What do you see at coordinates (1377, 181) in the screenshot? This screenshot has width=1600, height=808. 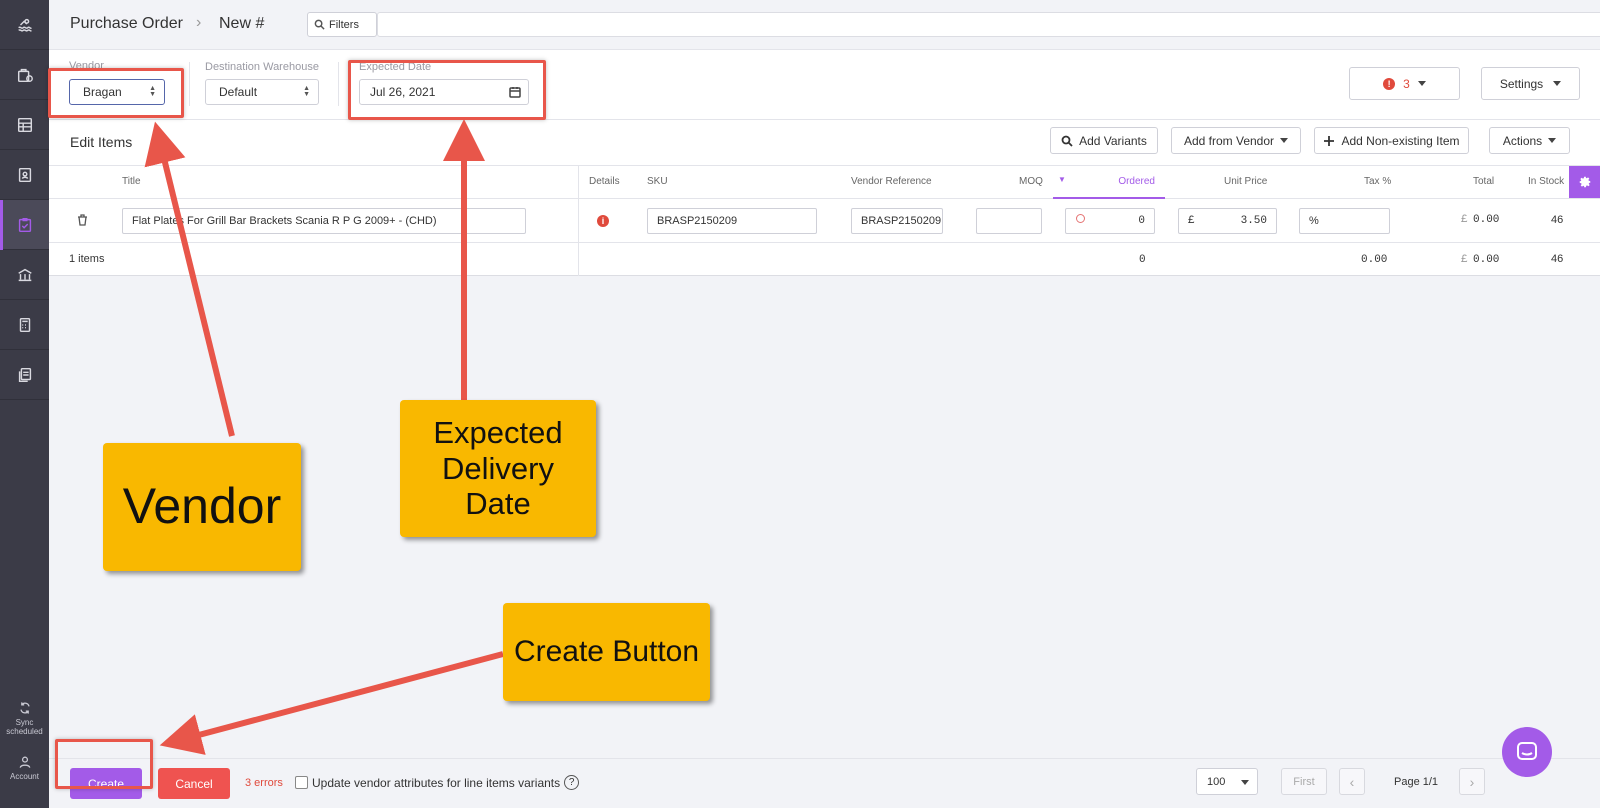 I see `col-tax: Tax %` at bounding box center [1377, 181].